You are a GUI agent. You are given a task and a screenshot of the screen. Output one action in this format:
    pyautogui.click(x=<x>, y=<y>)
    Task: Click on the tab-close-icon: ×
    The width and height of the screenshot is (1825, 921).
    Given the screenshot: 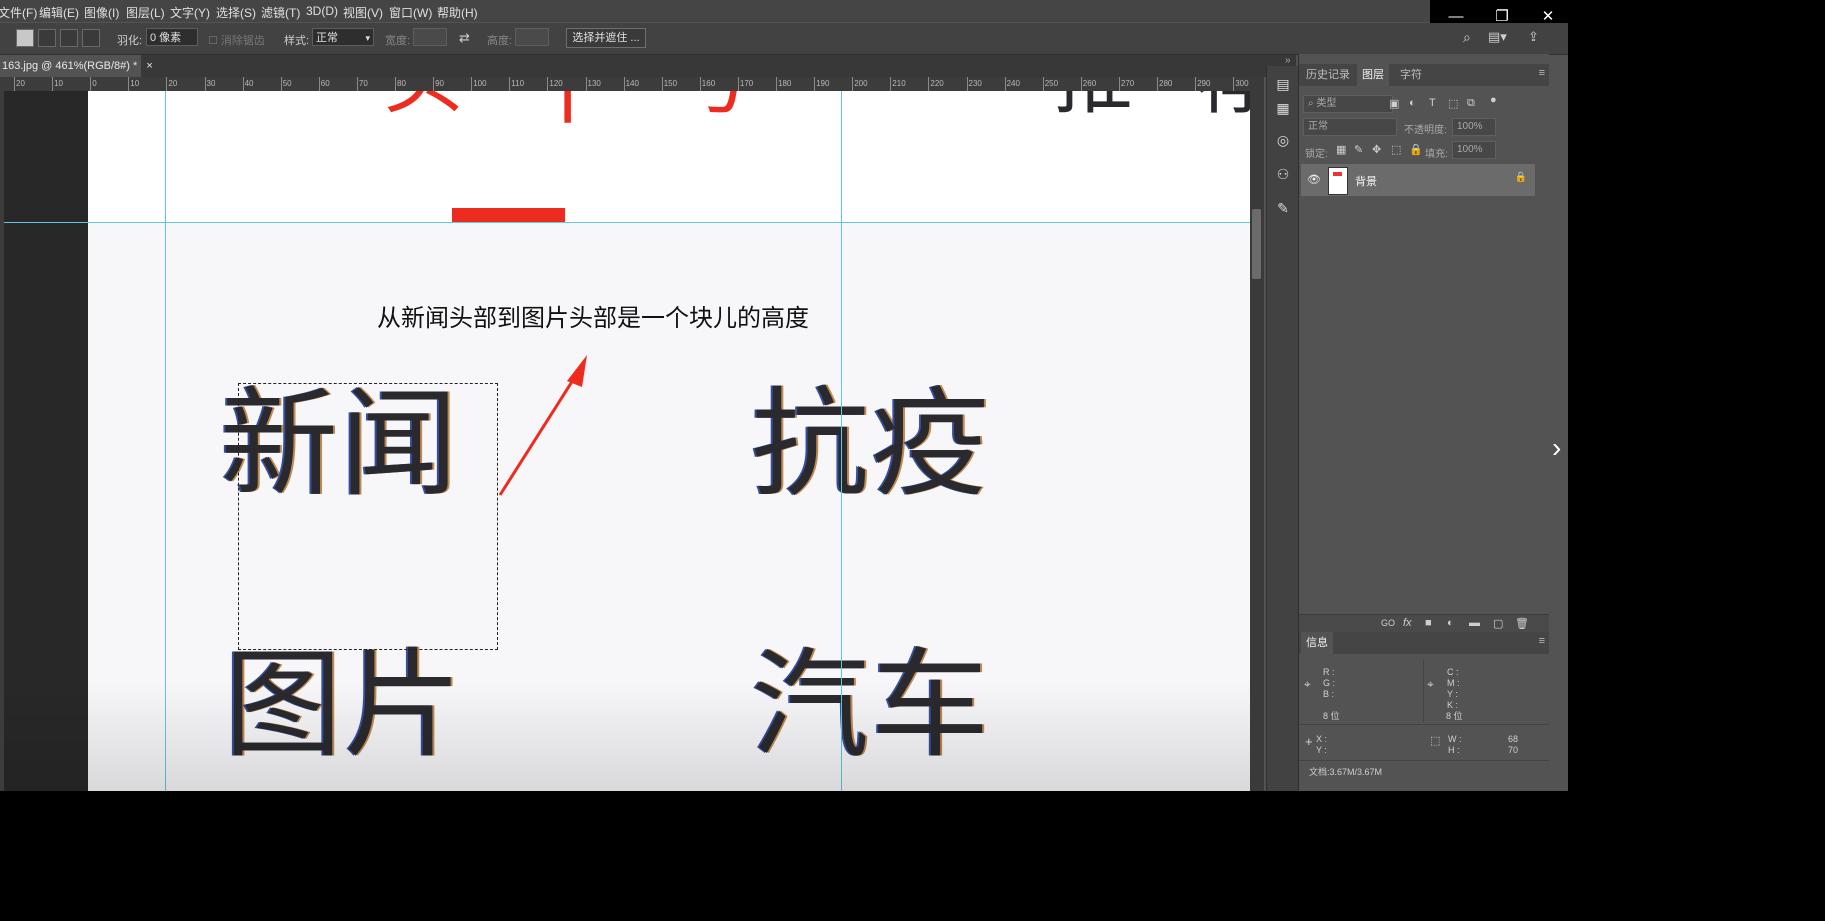 What is the action you would take?
    pyautogui.click(x=149, y=66)
    